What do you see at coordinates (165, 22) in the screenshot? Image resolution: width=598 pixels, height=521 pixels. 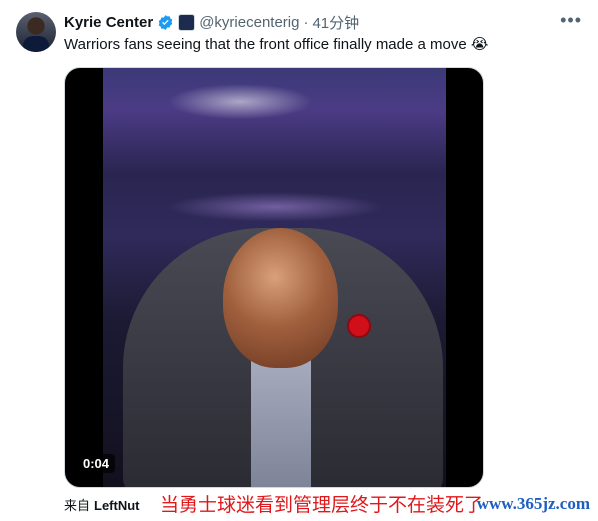 I see `verified-badge-icon` at bounding box center [165, 22].